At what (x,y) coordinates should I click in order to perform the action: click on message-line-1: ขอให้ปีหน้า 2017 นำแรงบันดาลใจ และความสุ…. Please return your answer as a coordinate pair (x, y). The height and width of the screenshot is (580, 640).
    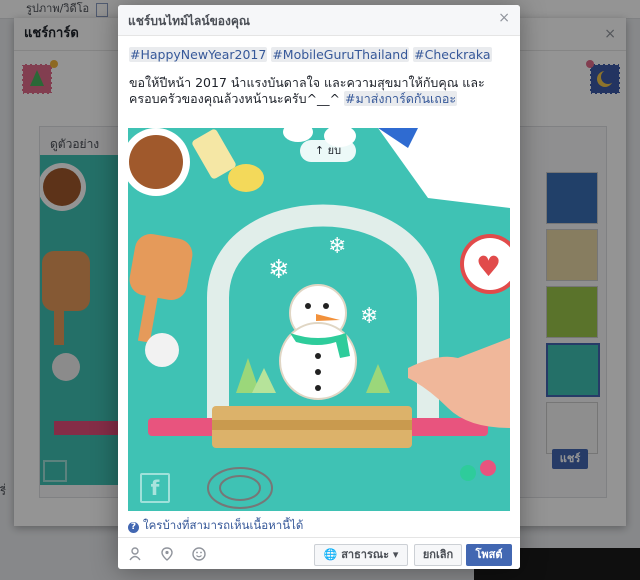
    Looking at the image, I should click on (307, 82).